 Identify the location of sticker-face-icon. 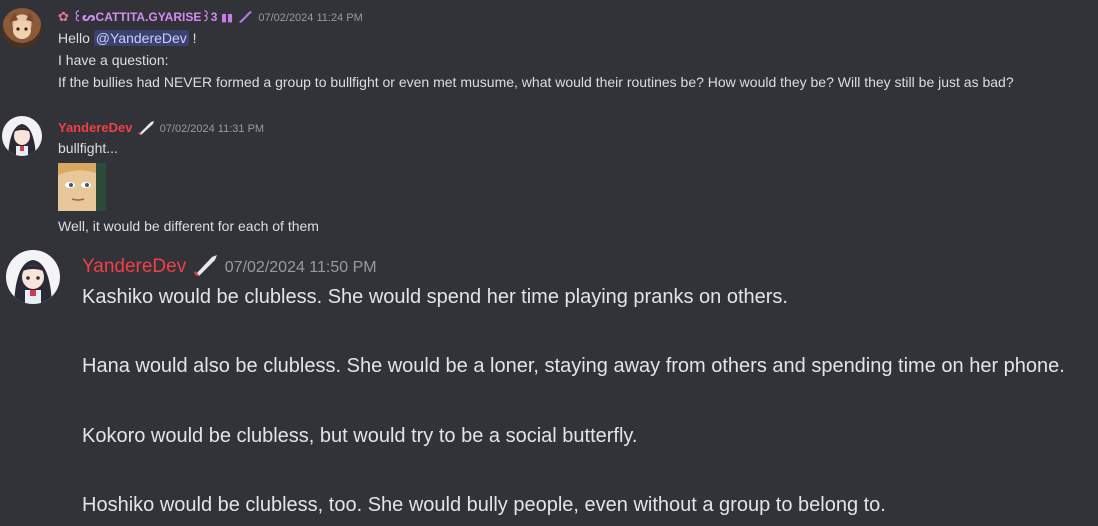
(82, 187).